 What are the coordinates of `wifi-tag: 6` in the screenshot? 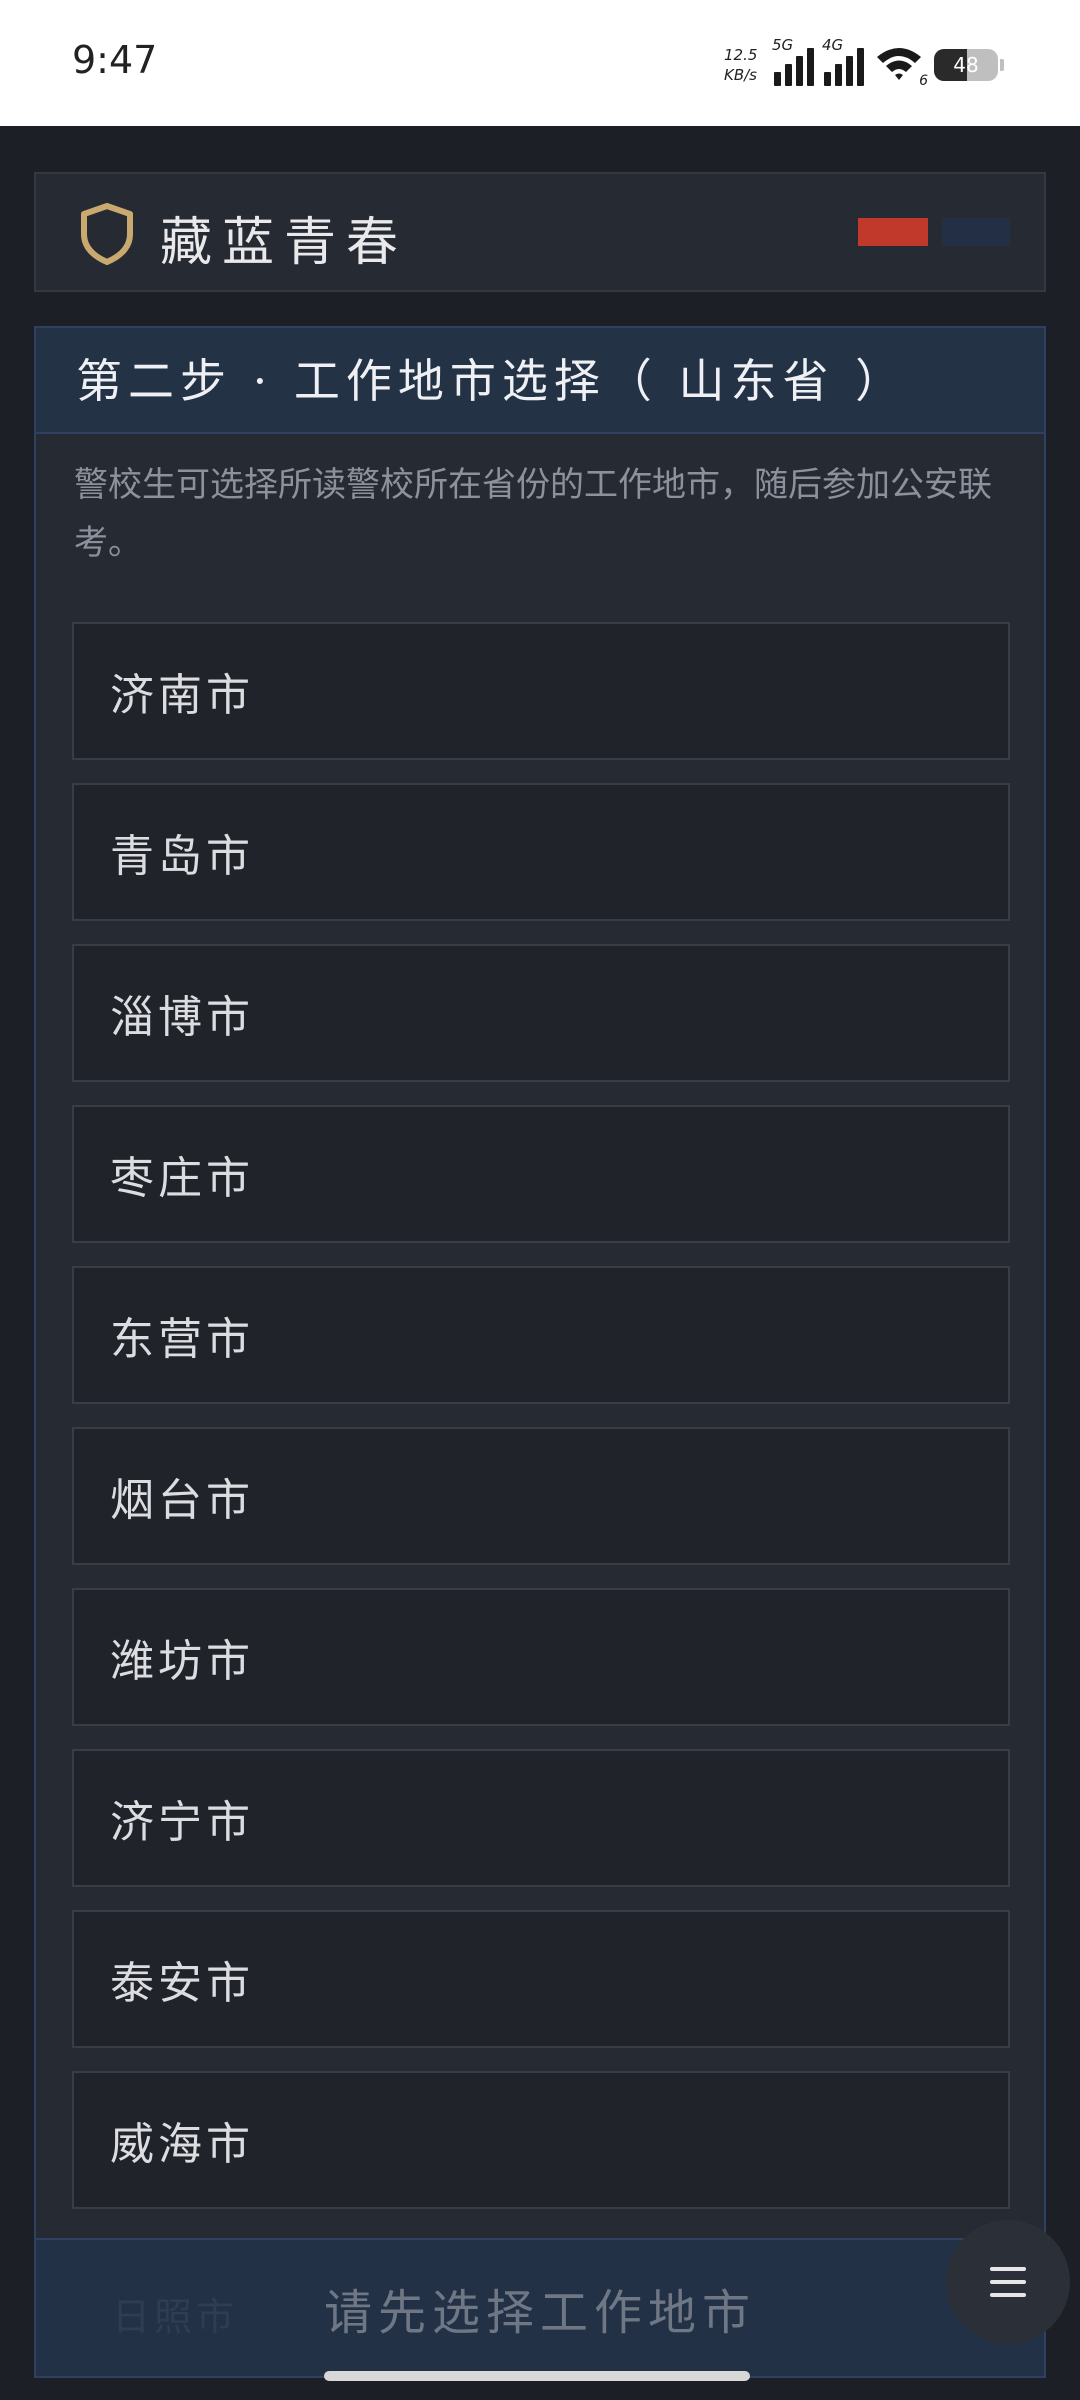 It's located at (923, 81).